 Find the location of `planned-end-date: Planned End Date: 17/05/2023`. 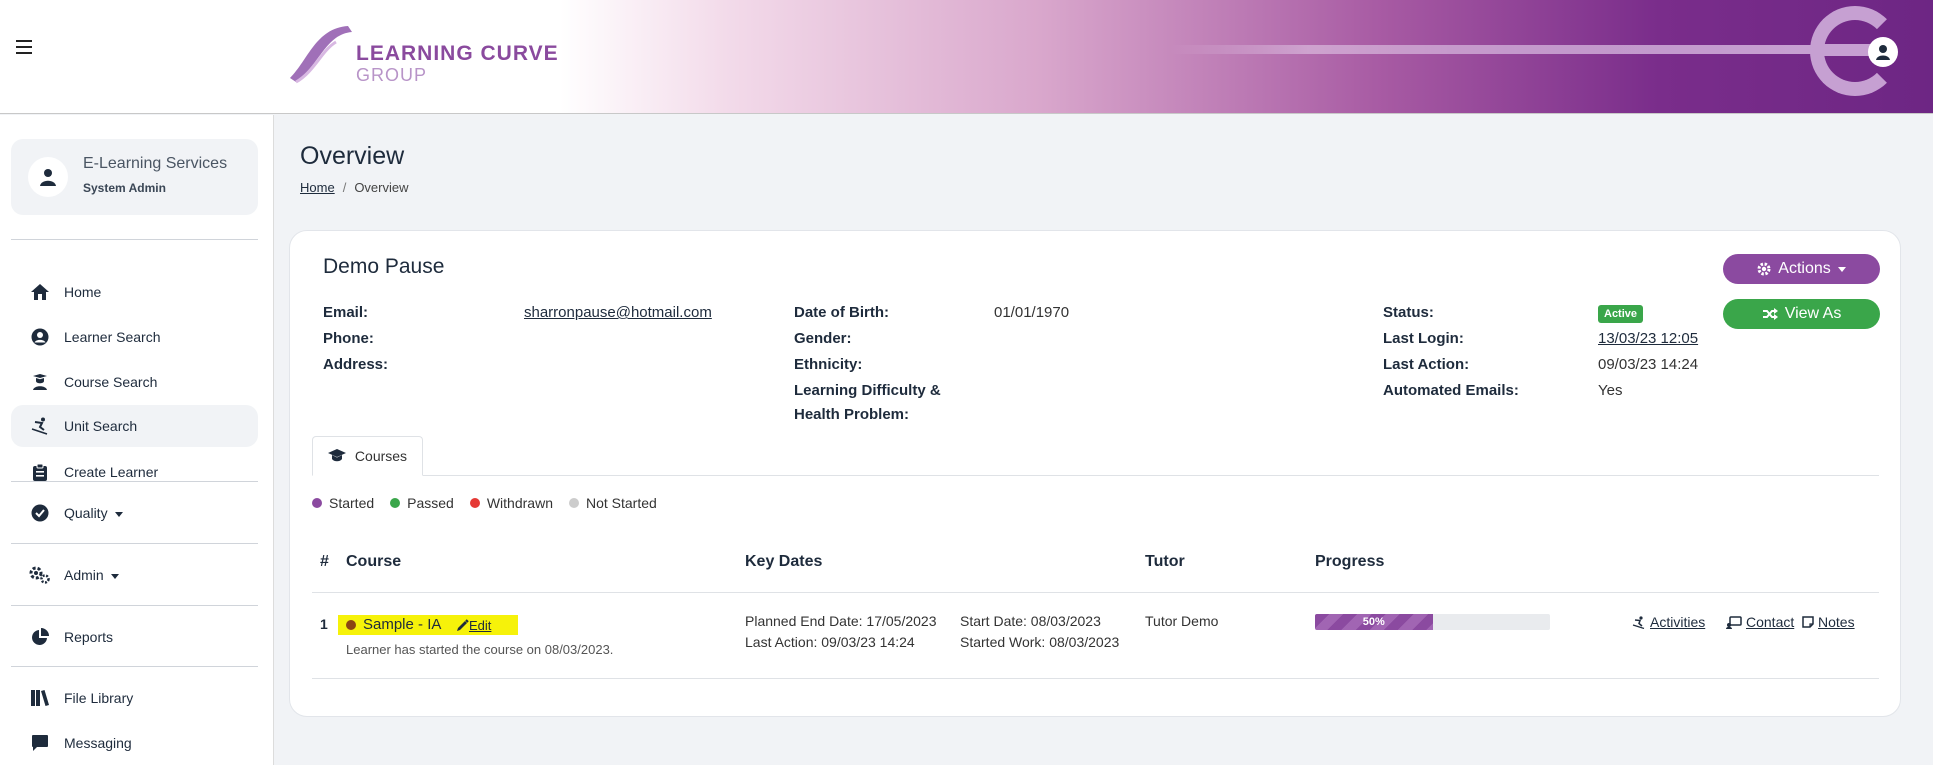

planned-end-date: Planned End Date: 17/05/2023 is located at coordinates (841, 621).